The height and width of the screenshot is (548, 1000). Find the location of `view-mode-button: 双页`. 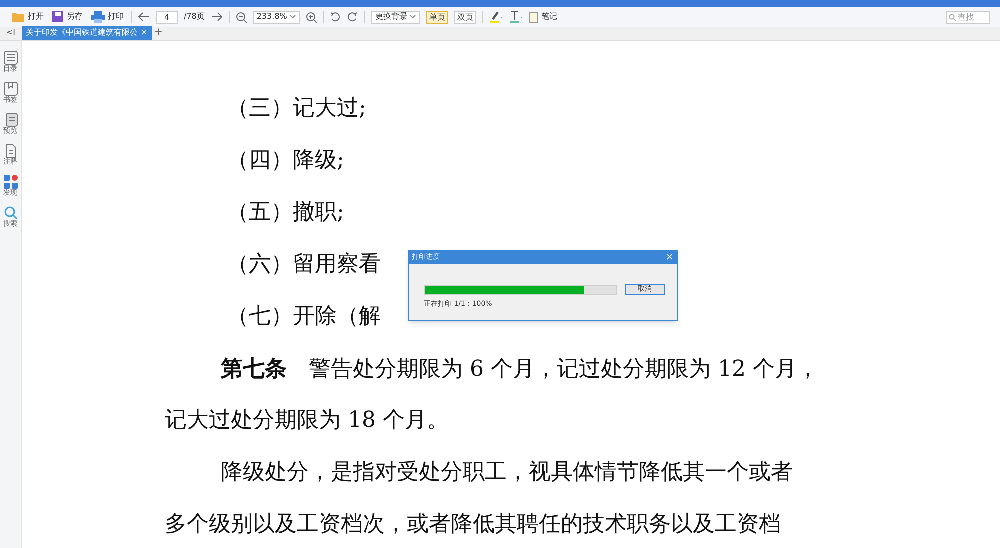

view-mode-button: 双页 is located at coordinates (465, 17).